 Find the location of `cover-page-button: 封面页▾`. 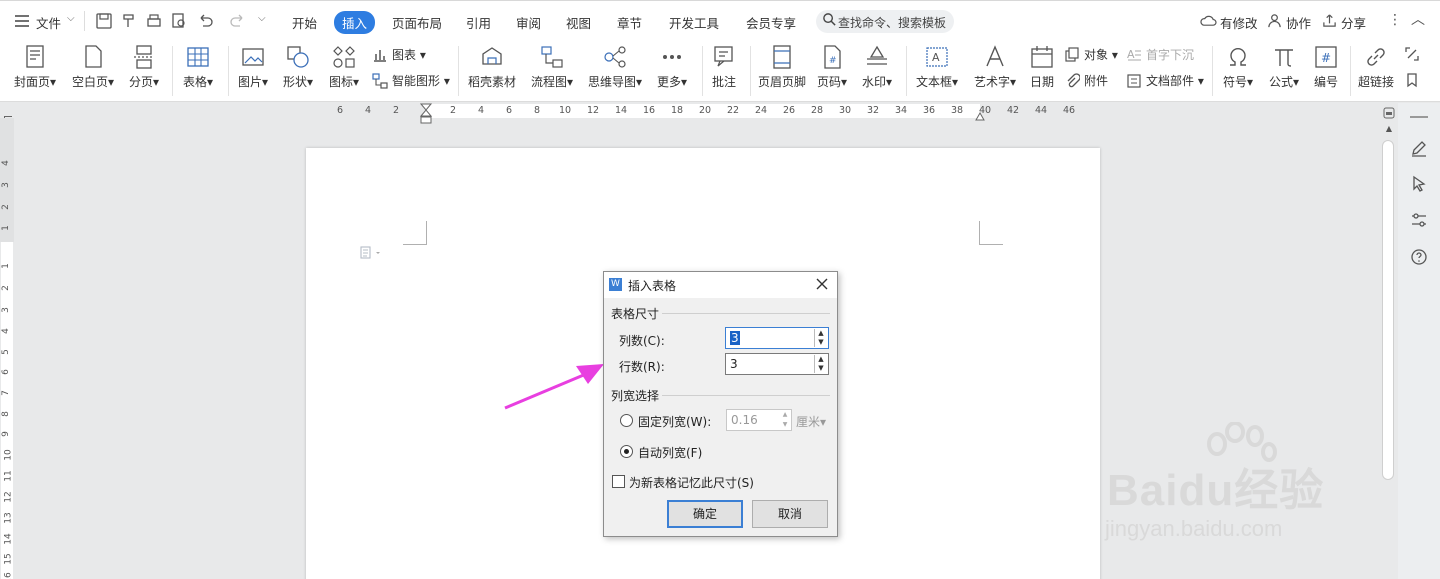

cover-page-button: 封面页▾ is located at coordinates (35, 71).